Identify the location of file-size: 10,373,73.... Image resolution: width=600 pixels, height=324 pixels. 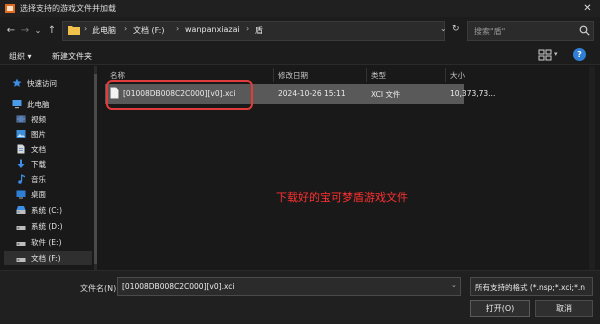
(473, 93).